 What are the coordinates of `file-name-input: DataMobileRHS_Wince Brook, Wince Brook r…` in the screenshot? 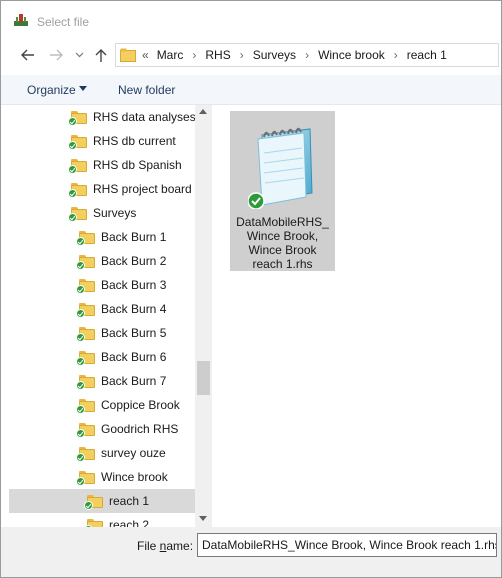 It's located at (347, 545).